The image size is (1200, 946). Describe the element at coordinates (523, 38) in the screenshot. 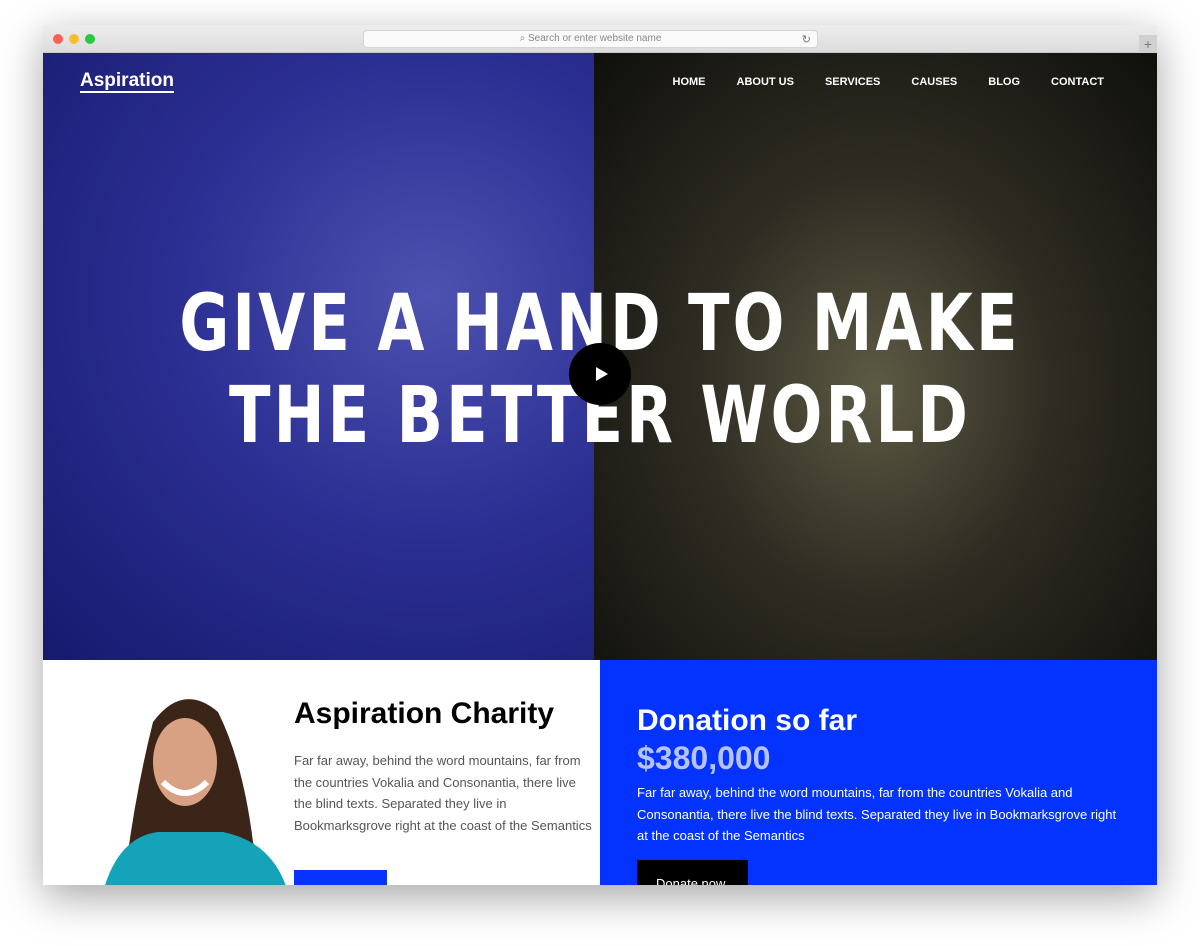

I see `search-icon: ⌕` at that location.